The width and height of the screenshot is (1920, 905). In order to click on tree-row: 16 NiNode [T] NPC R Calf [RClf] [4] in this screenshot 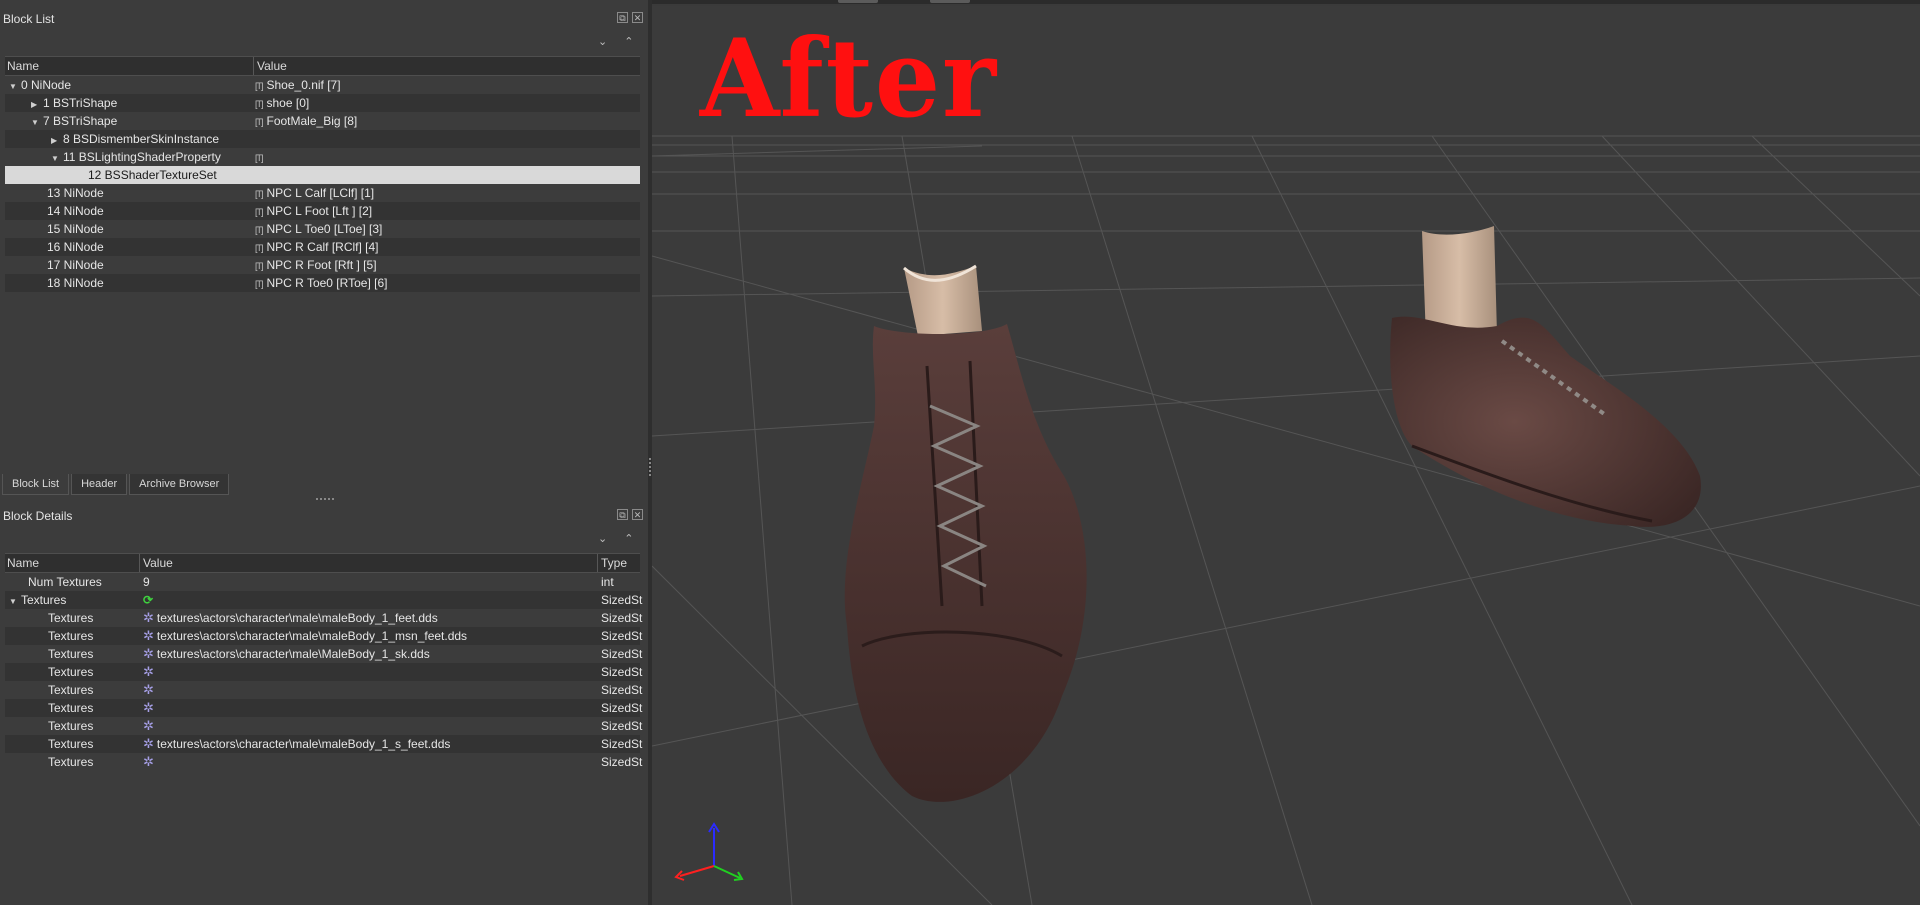, I will do `click(322, 247)`.